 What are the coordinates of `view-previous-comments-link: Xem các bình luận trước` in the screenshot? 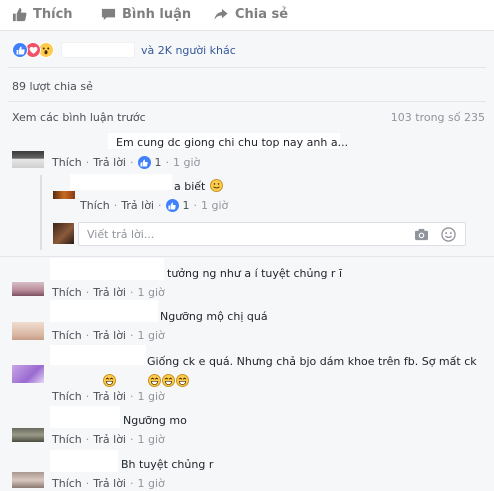 It's located at (79, 117).